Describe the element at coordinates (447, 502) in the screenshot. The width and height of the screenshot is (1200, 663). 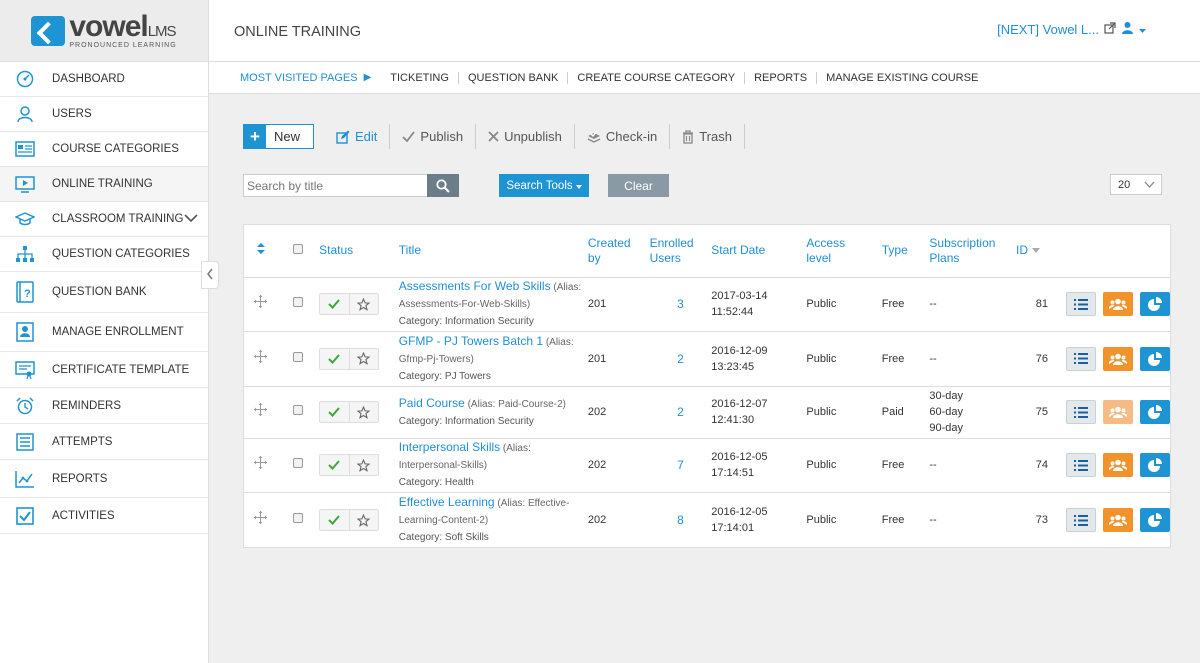
I see `course-title-link: Effective Learning` at that location.